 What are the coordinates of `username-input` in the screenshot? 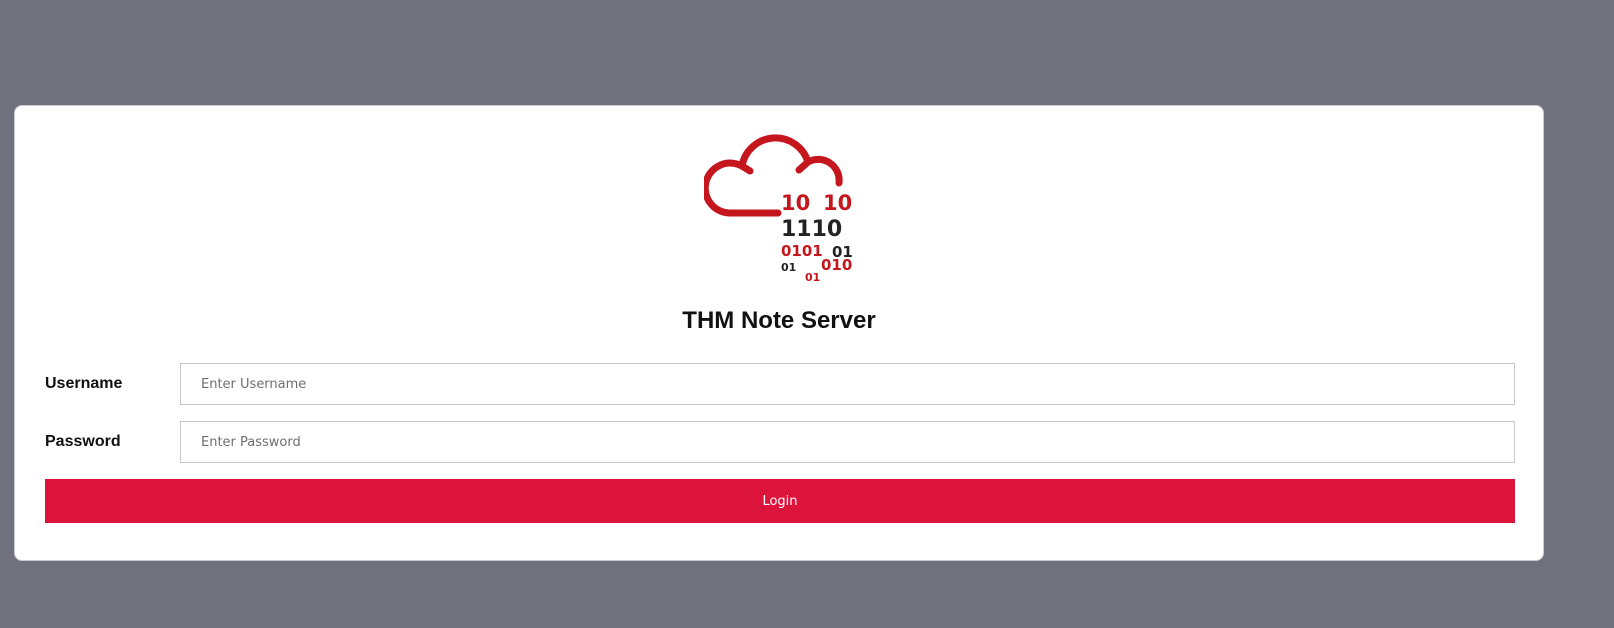 It's located at (847, 384).